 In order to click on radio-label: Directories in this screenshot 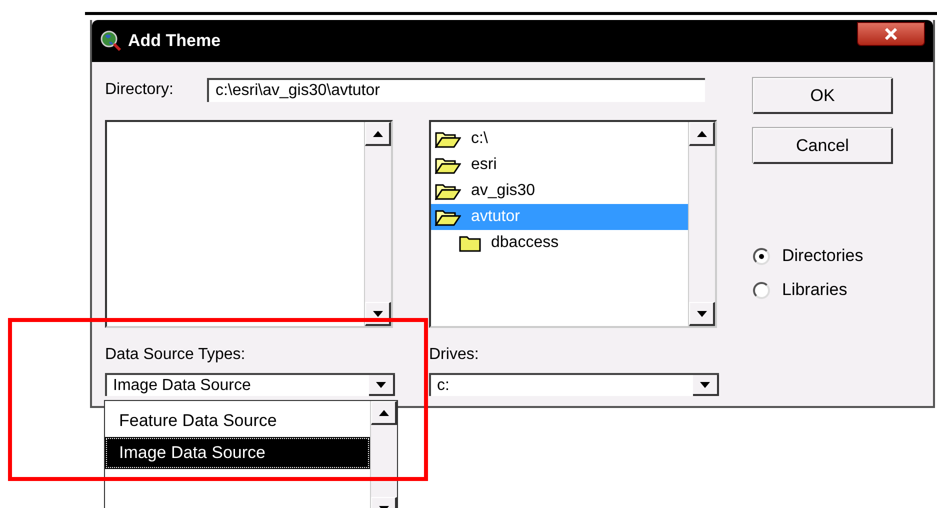, I will do `click(823, 256)`.